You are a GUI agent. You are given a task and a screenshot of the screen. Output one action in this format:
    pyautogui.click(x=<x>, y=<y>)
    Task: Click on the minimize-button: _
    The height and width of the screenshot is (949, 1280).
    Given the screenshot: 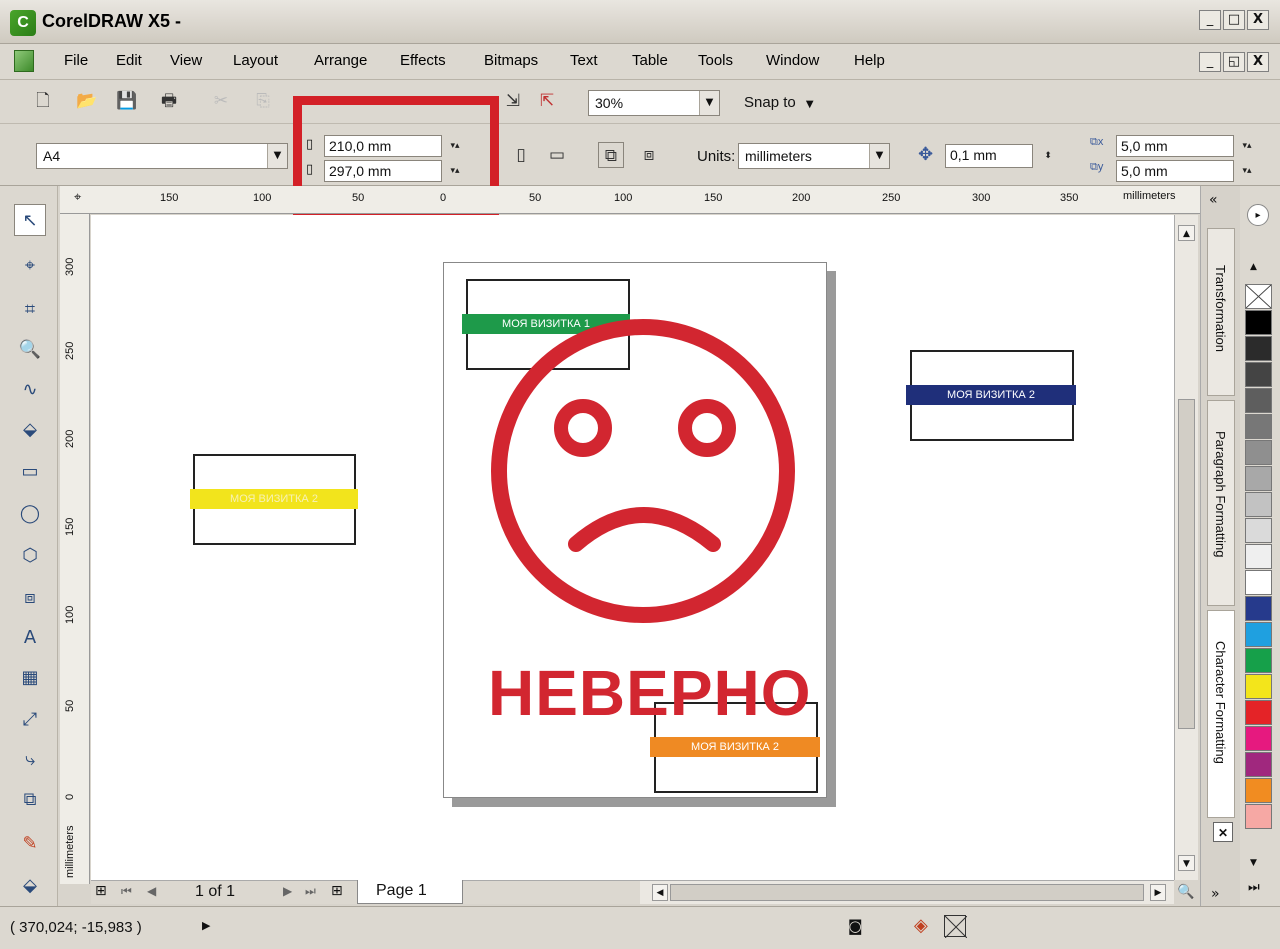 What is the action you would take?
    pyautogui.click(x=1210, y=20)
    